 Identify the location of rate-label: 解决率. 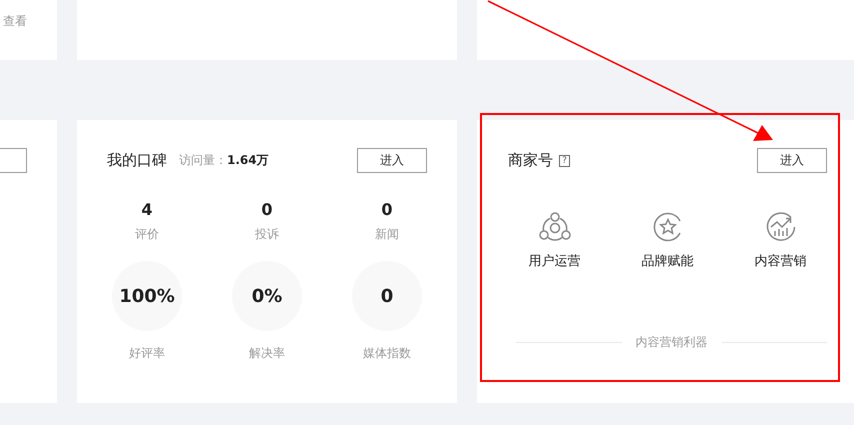
(267, 353).